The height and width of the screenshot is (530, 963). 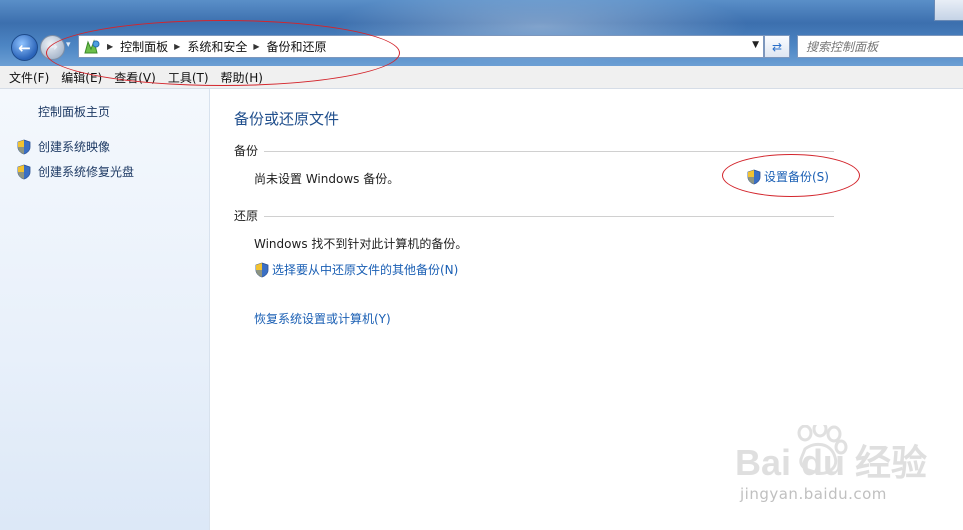 I want to click on arrow-right-icon: →, so click(x=52, y=47).